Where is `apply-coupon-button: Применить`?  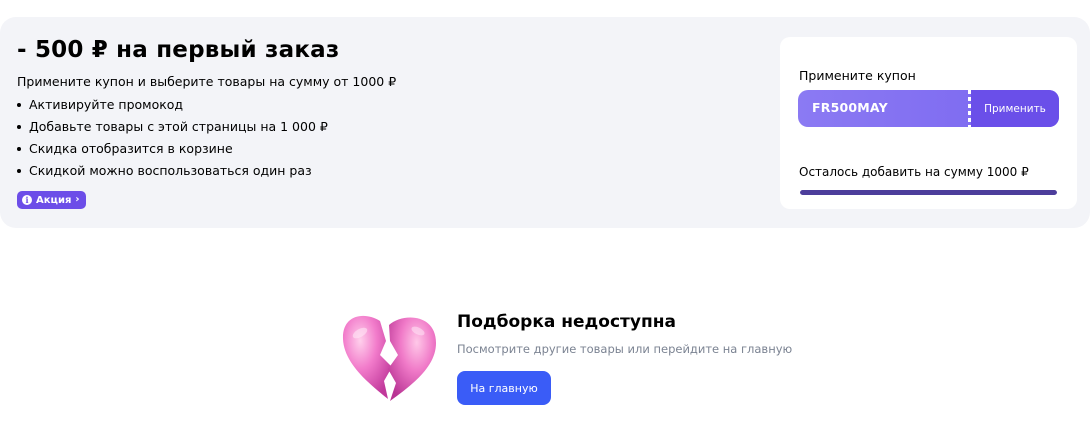
apply-coupon-button: Применить is located at coordinates (1015, 108).